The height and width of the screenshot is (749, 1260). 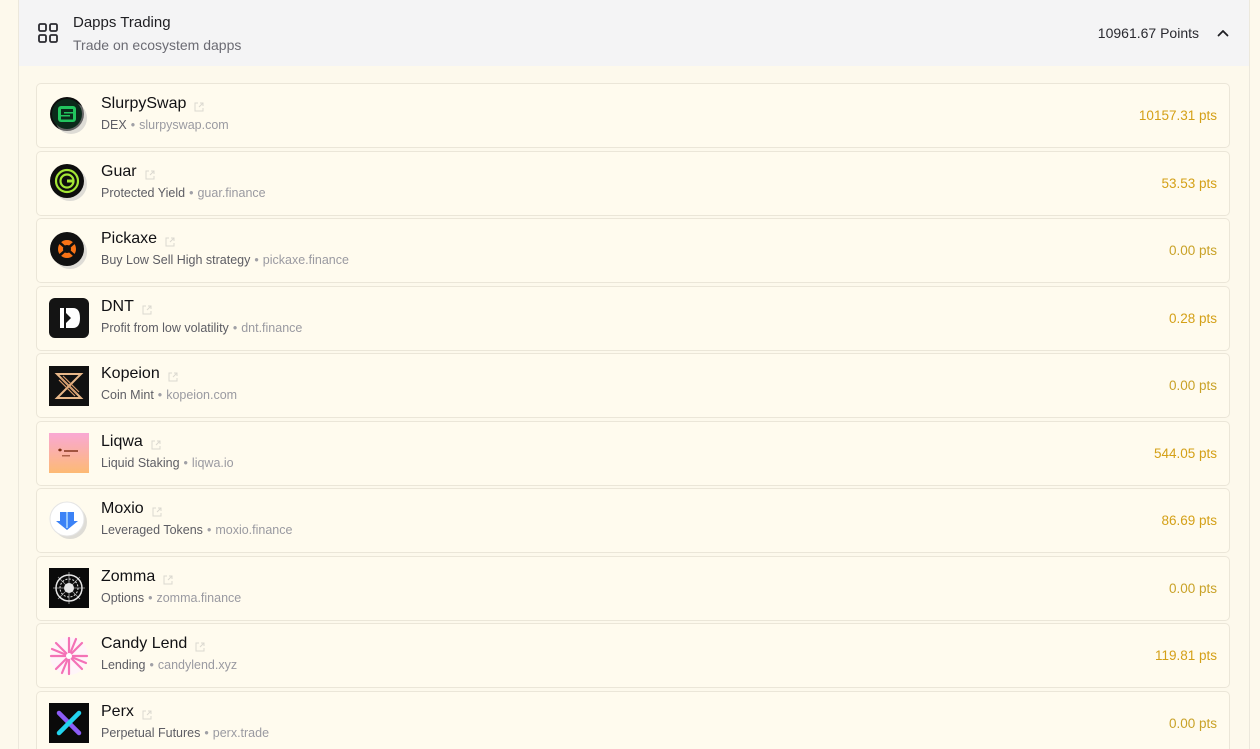 I want to click on dapp-name: Liqwa, so click(x=122, y=441).